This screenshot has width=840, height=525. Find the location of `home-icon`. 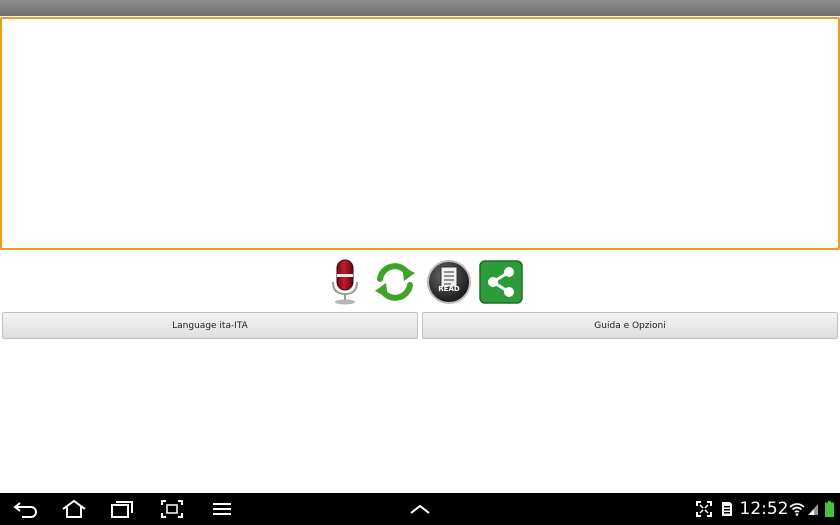

home-icon is located at coordinates (74, 509).